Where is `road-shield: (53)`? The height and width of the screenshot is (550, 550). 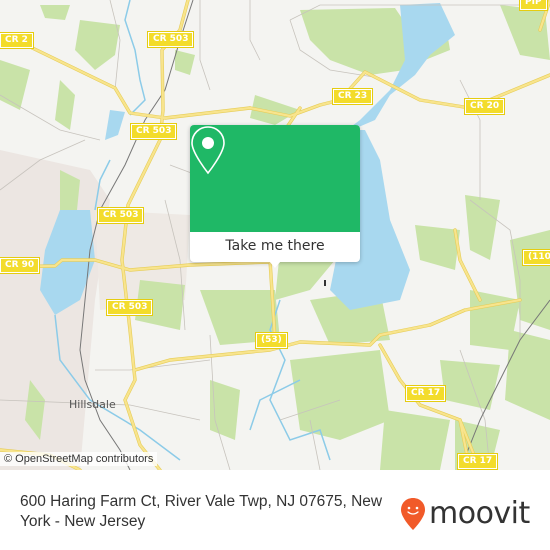
road-shield: (53) is located at coordinates (271, 340).